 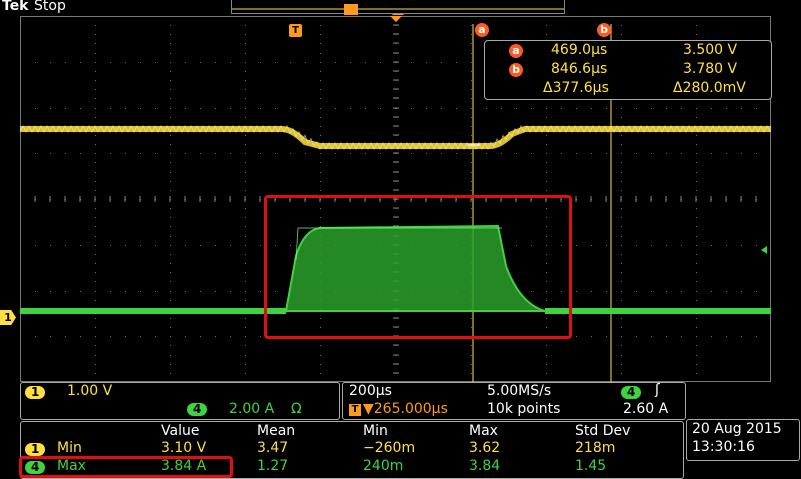 What do you see at coordinates (35, 449) in the screenshot?
I see `meas-row1-tag: 1` at bounding box center [35, 449].